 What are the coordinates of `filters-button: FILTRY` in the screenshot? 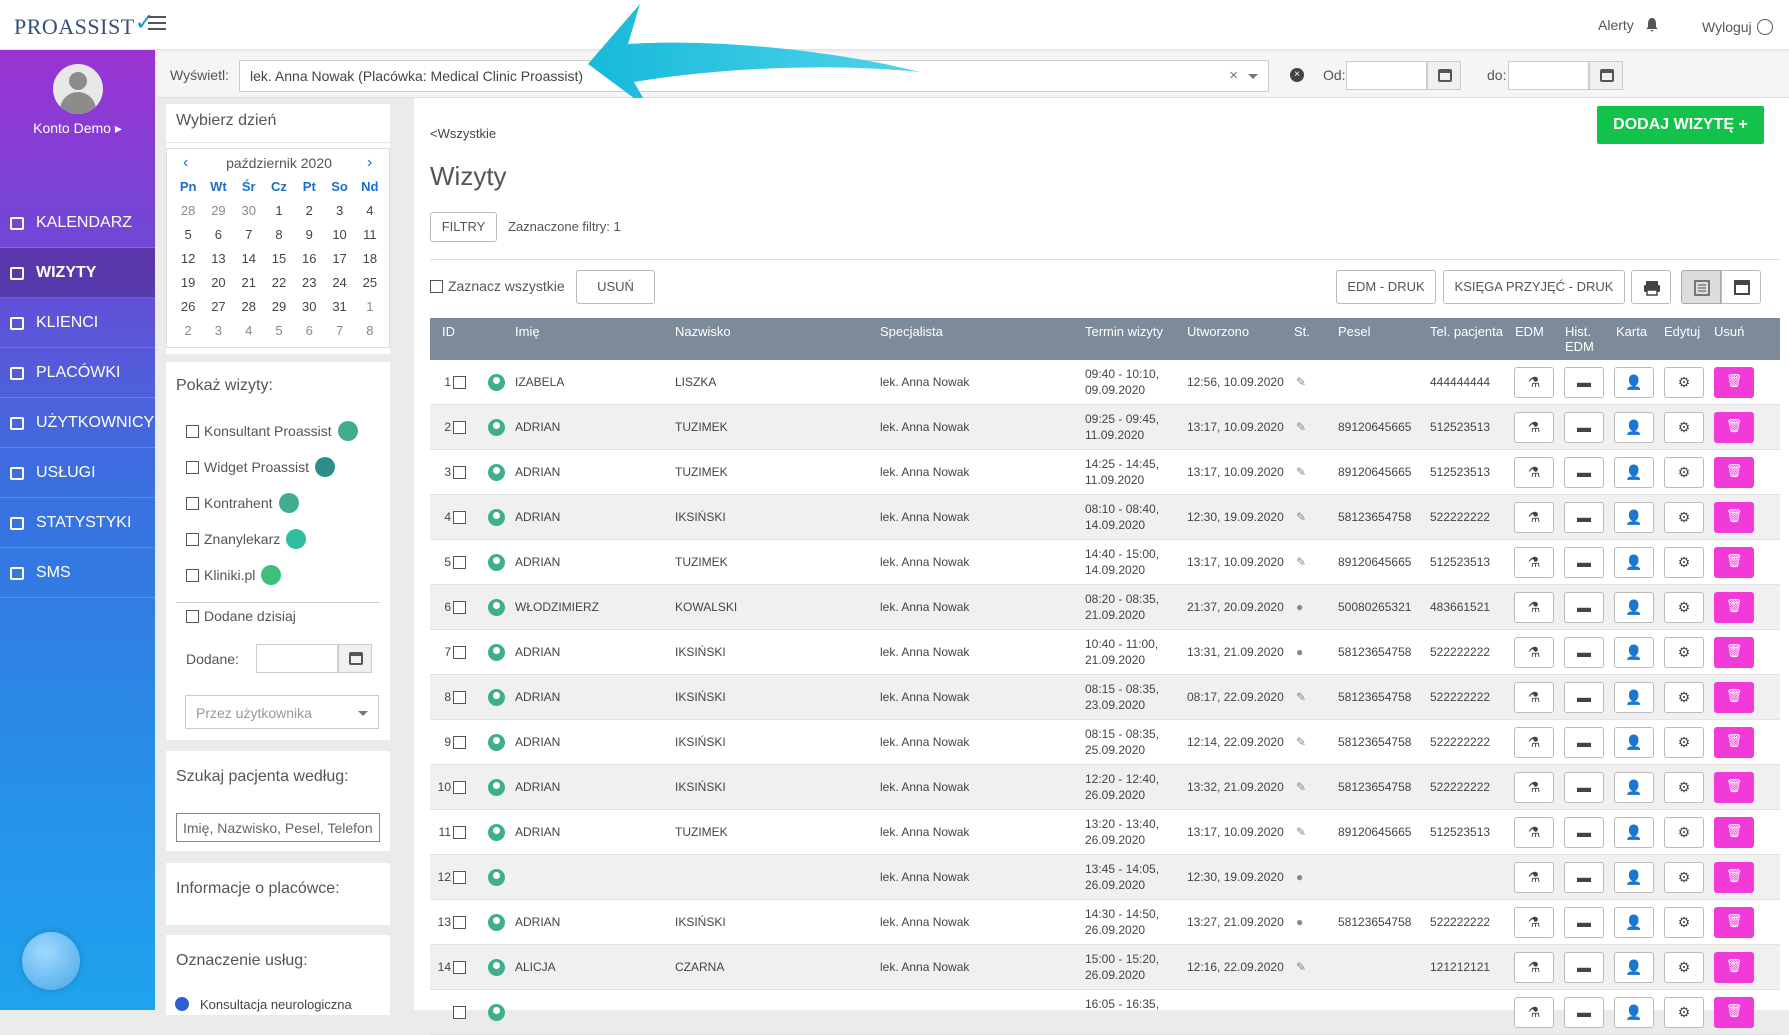 It's located at (463, 227).